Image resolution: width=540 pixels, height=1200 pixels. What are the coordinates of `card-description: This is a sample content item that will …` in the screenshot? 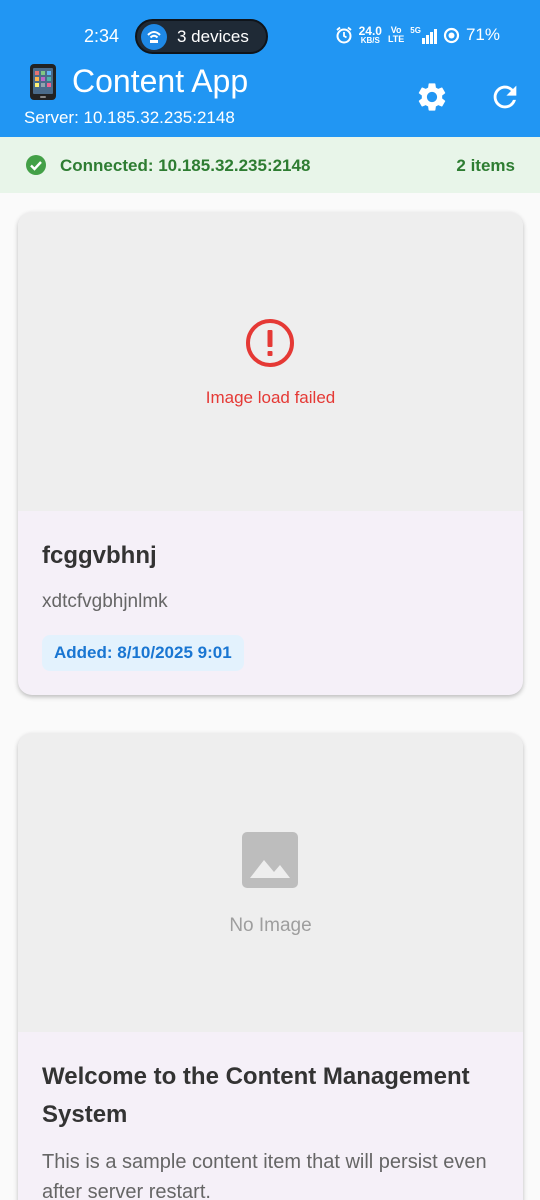 It's located at (264, 1175).